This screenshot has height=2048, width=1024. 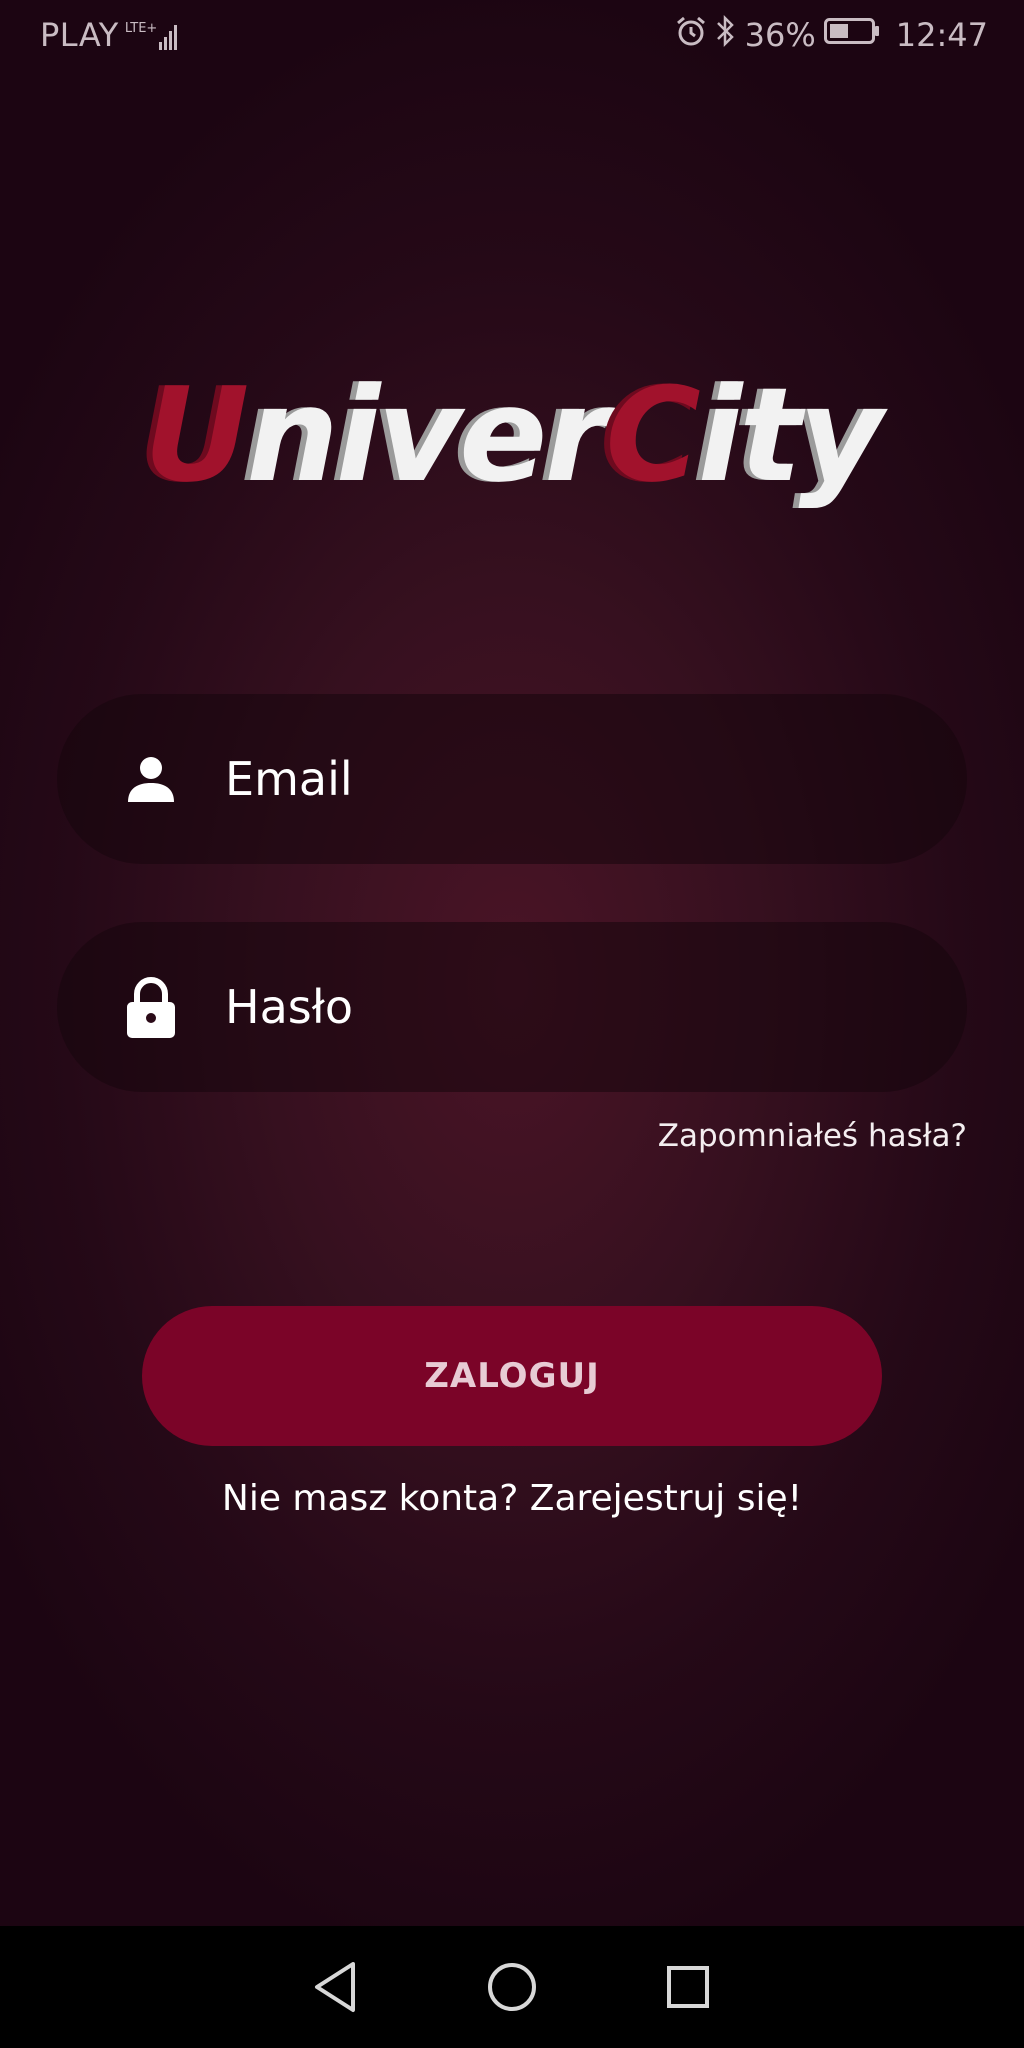 I want to click on status-left: PLAY LTE+, so click(x=110, y=35).